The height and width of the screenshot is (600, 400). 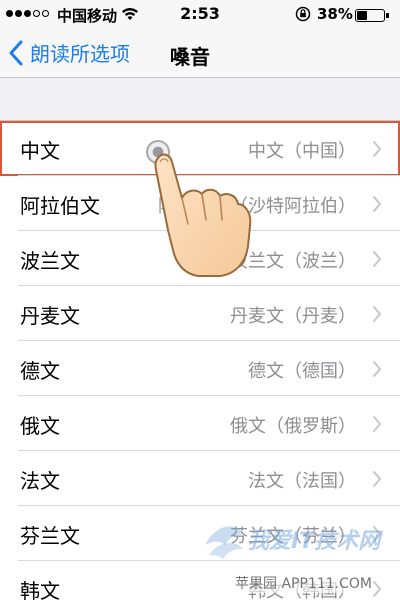 I want to click on battery-icon, so click(x=370, y=15).